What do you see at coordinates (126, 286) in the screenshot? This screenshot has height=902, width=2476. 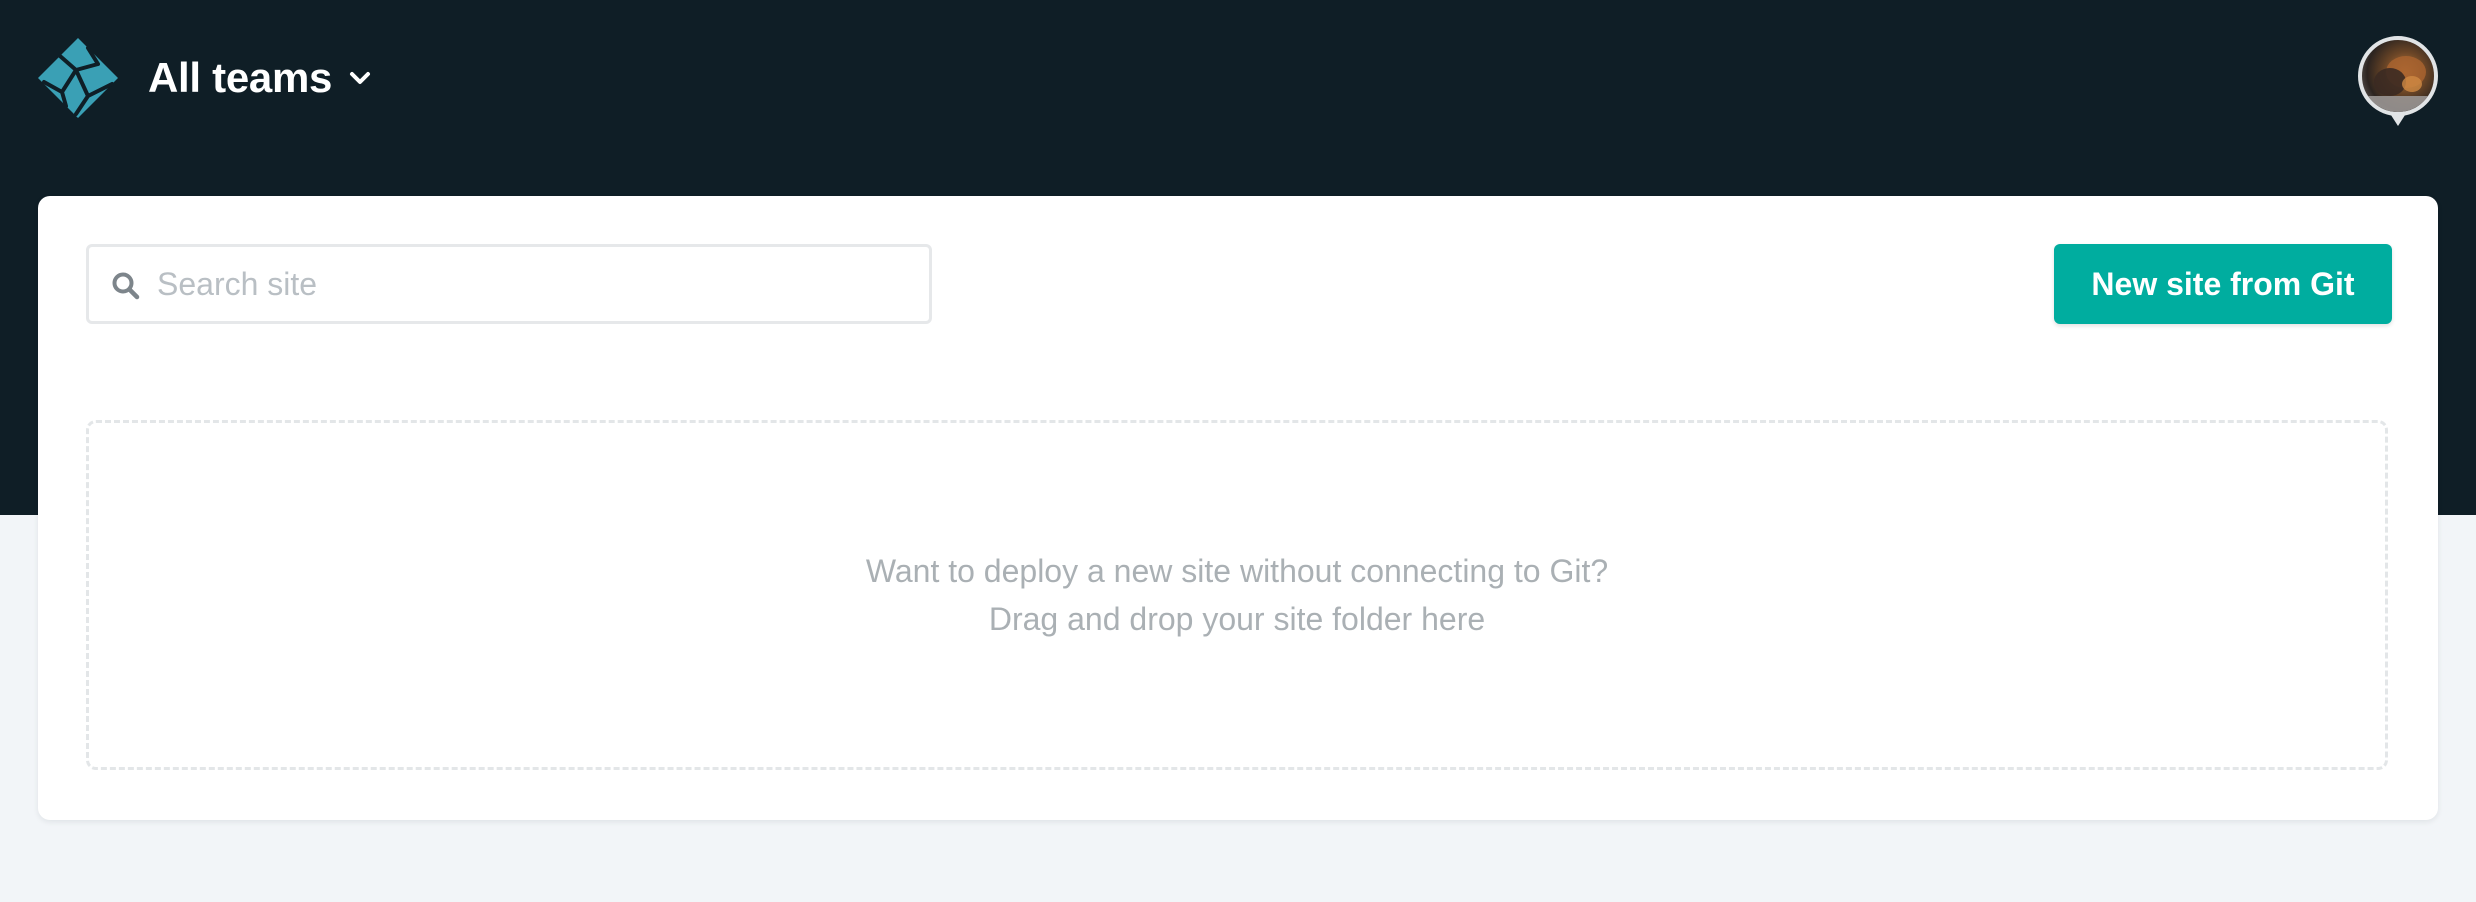 I see `search-icon` at bounding box center [126, 286].